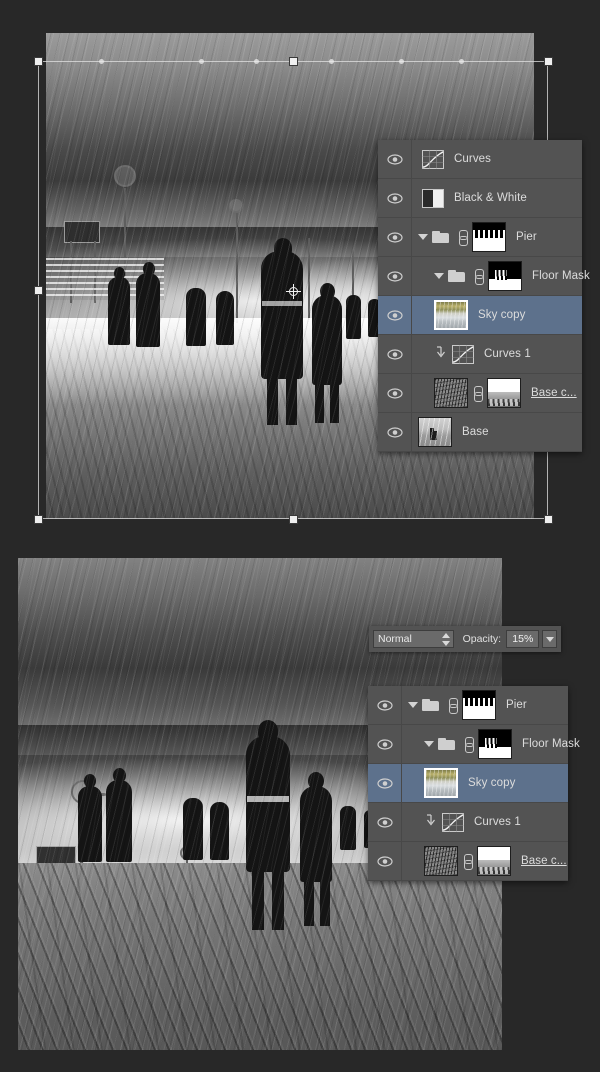 This screenshot has width=600, height=1072. Describe the element at coordinates (435, 432) in the screenshot. I see `base-layer-thumbnail` at that location.